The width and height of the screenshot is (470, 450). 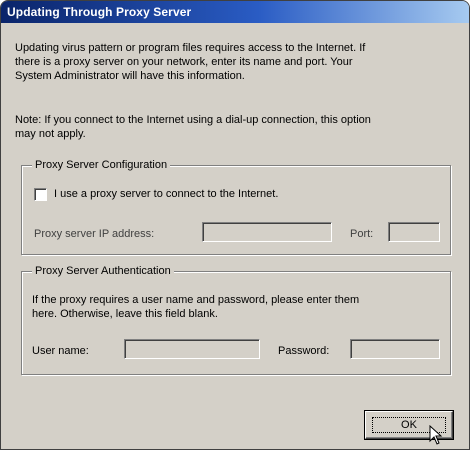 What do you see at coordinates (125, 314) in the screenshot?
I see `auth-line-2: here. Otherwise, leave this field blank.` at bounding box center [125, 314].